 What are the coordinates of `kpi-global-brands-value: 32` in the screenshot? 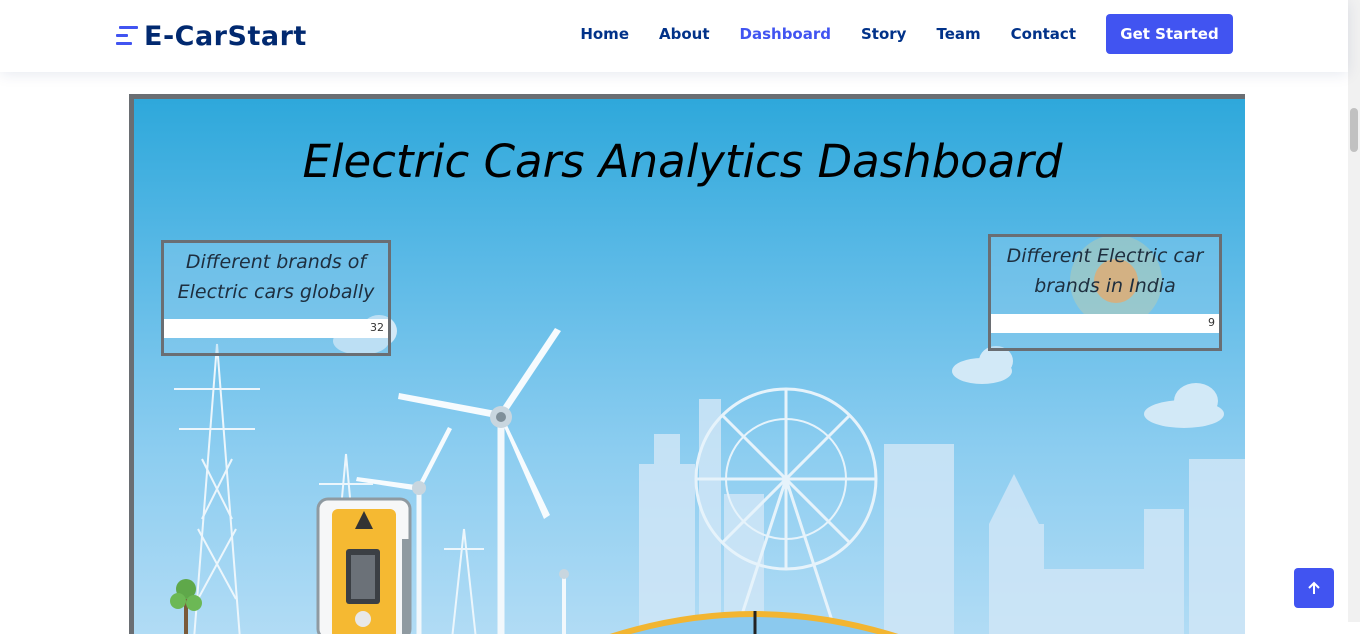 It's located at (377, 327).